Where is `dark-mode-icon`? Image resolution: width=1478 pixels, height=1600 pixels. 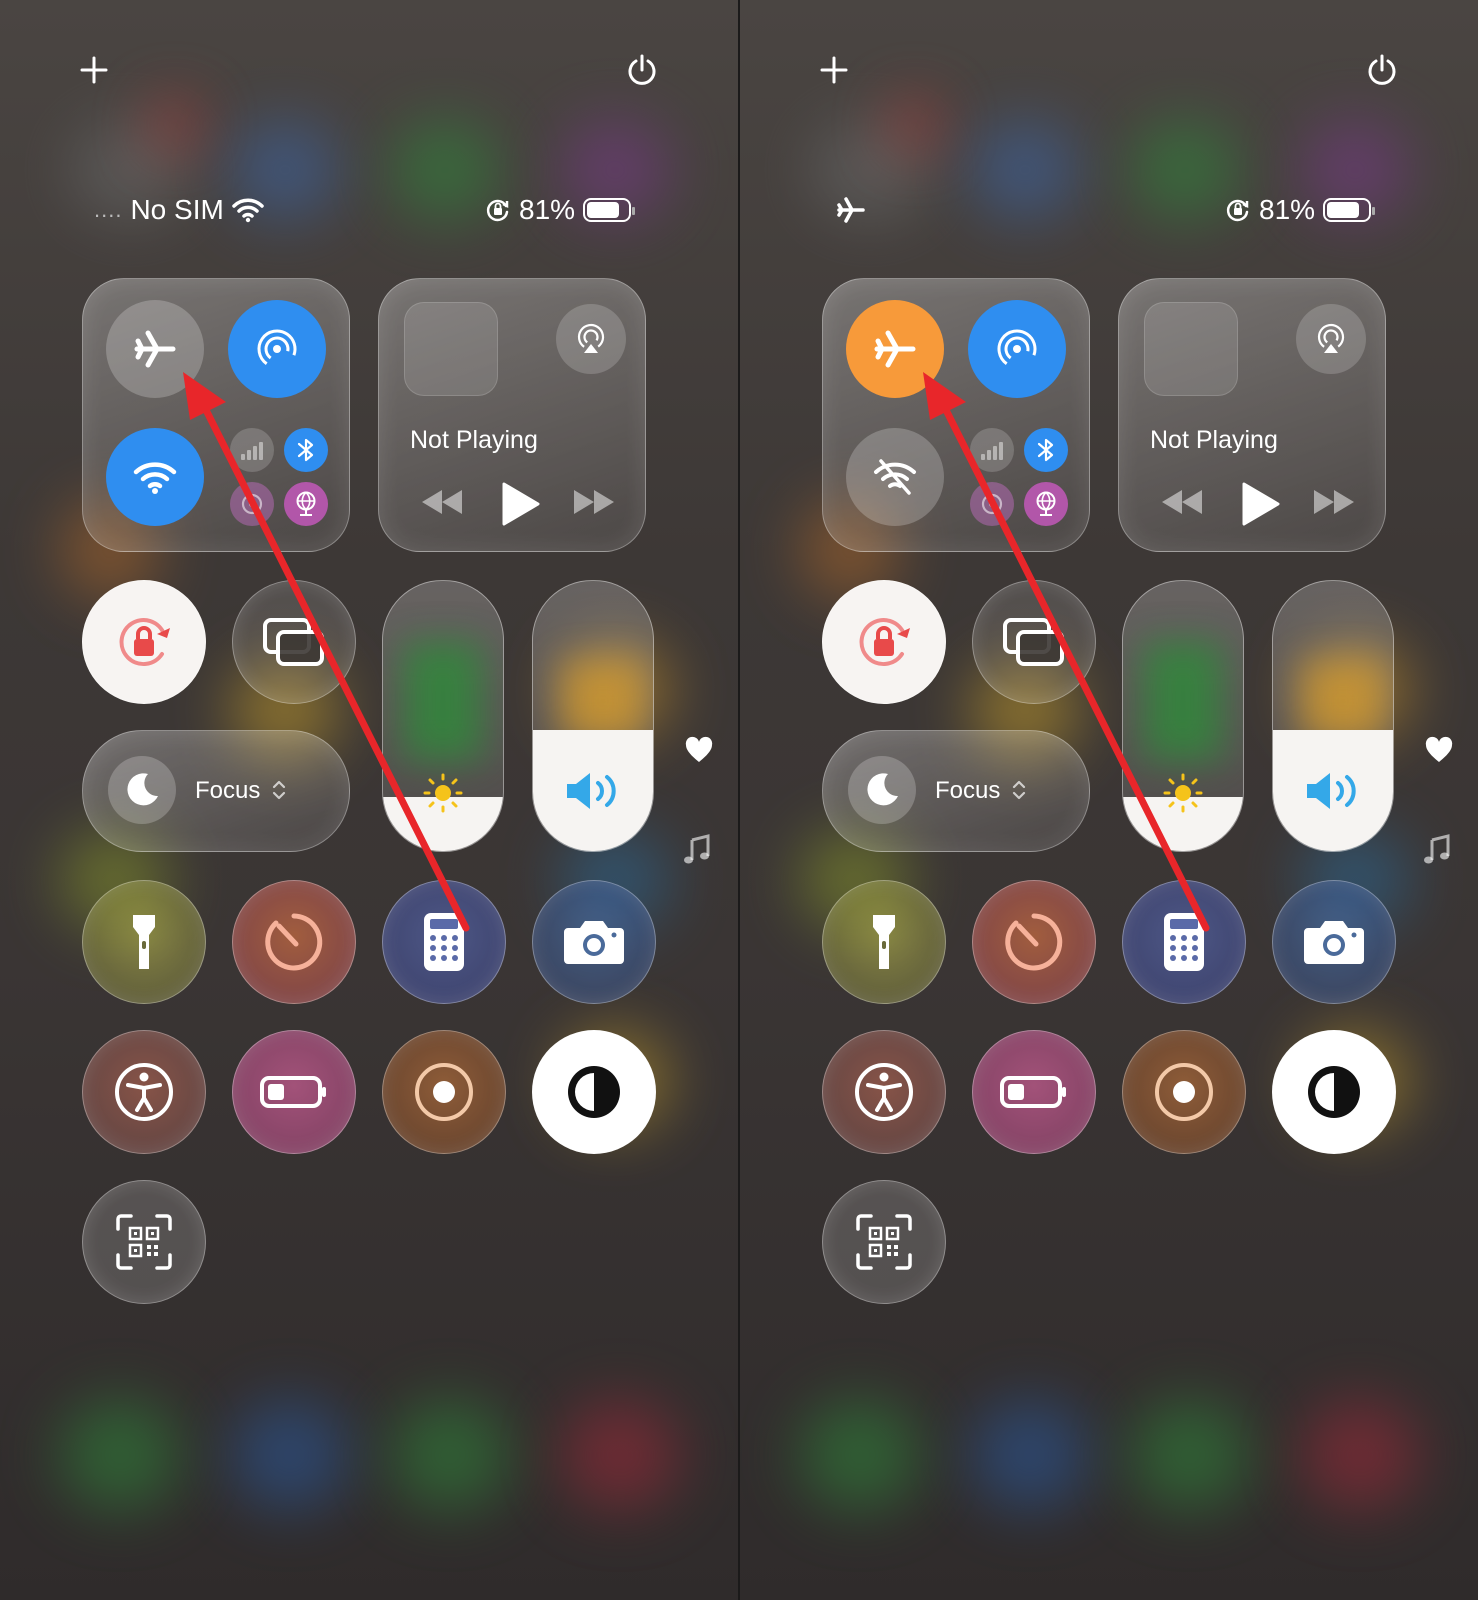 dark-mode-icon is located at coordinates (1334, 1092).